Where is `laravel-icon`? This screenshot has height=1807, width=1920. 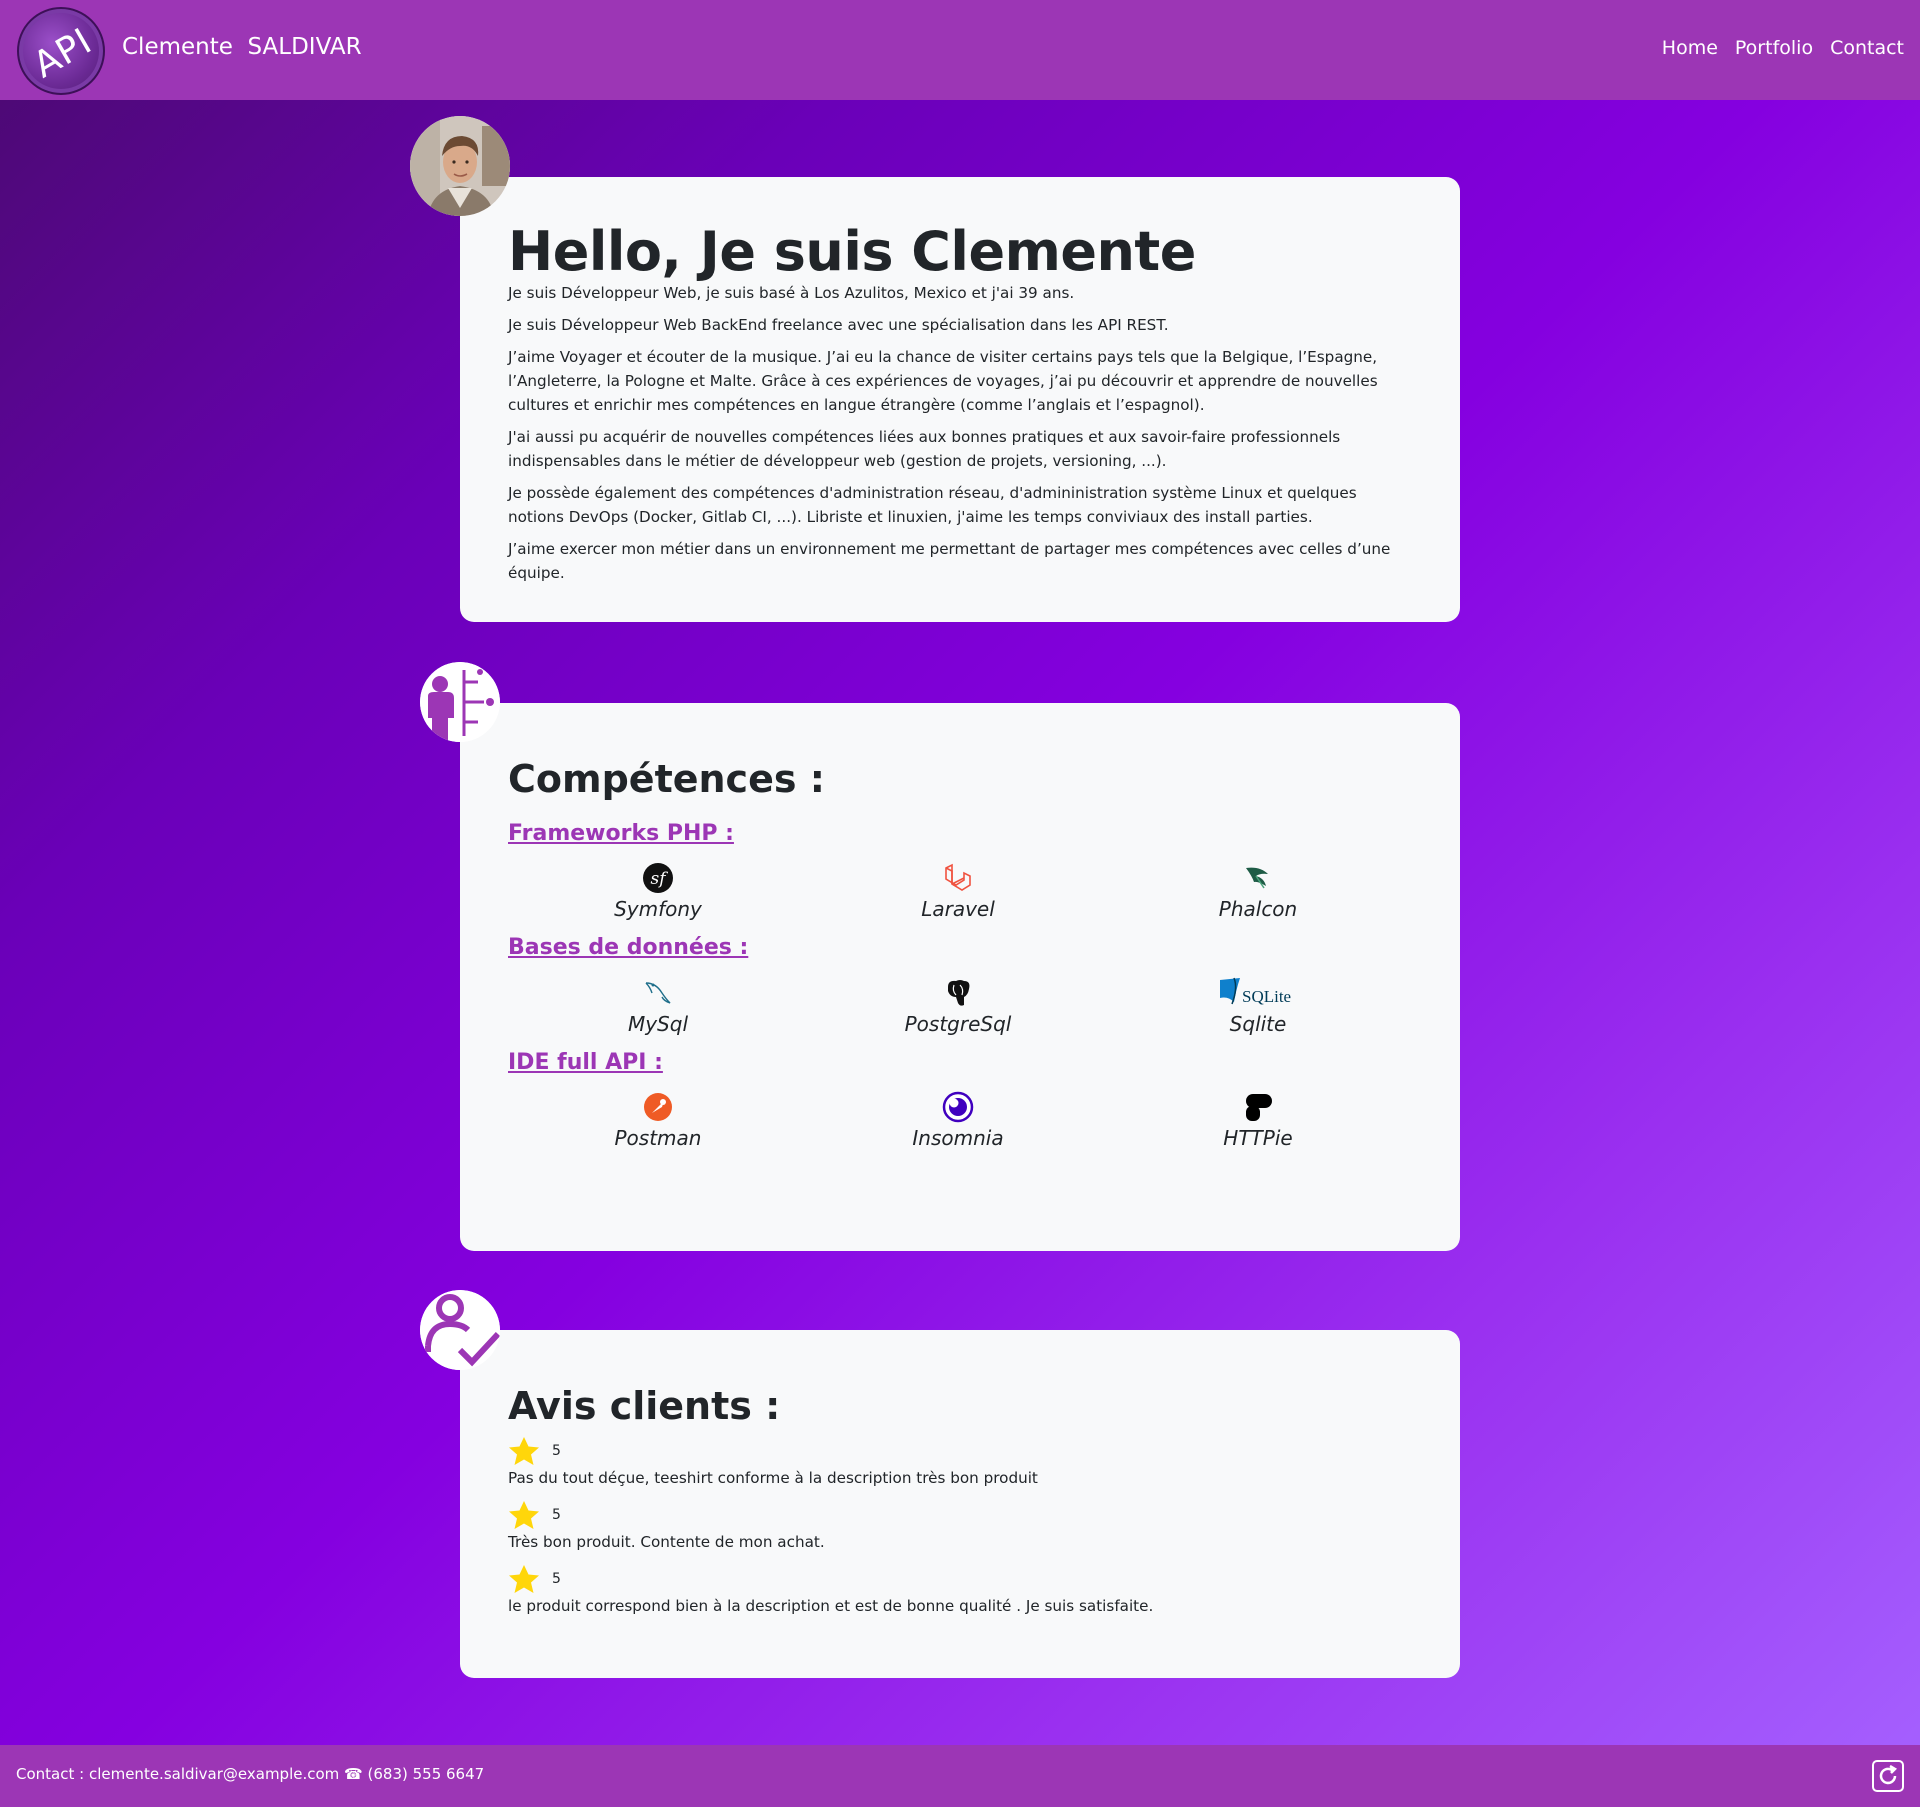
laravel-icon is located at coordinates (958, 878).